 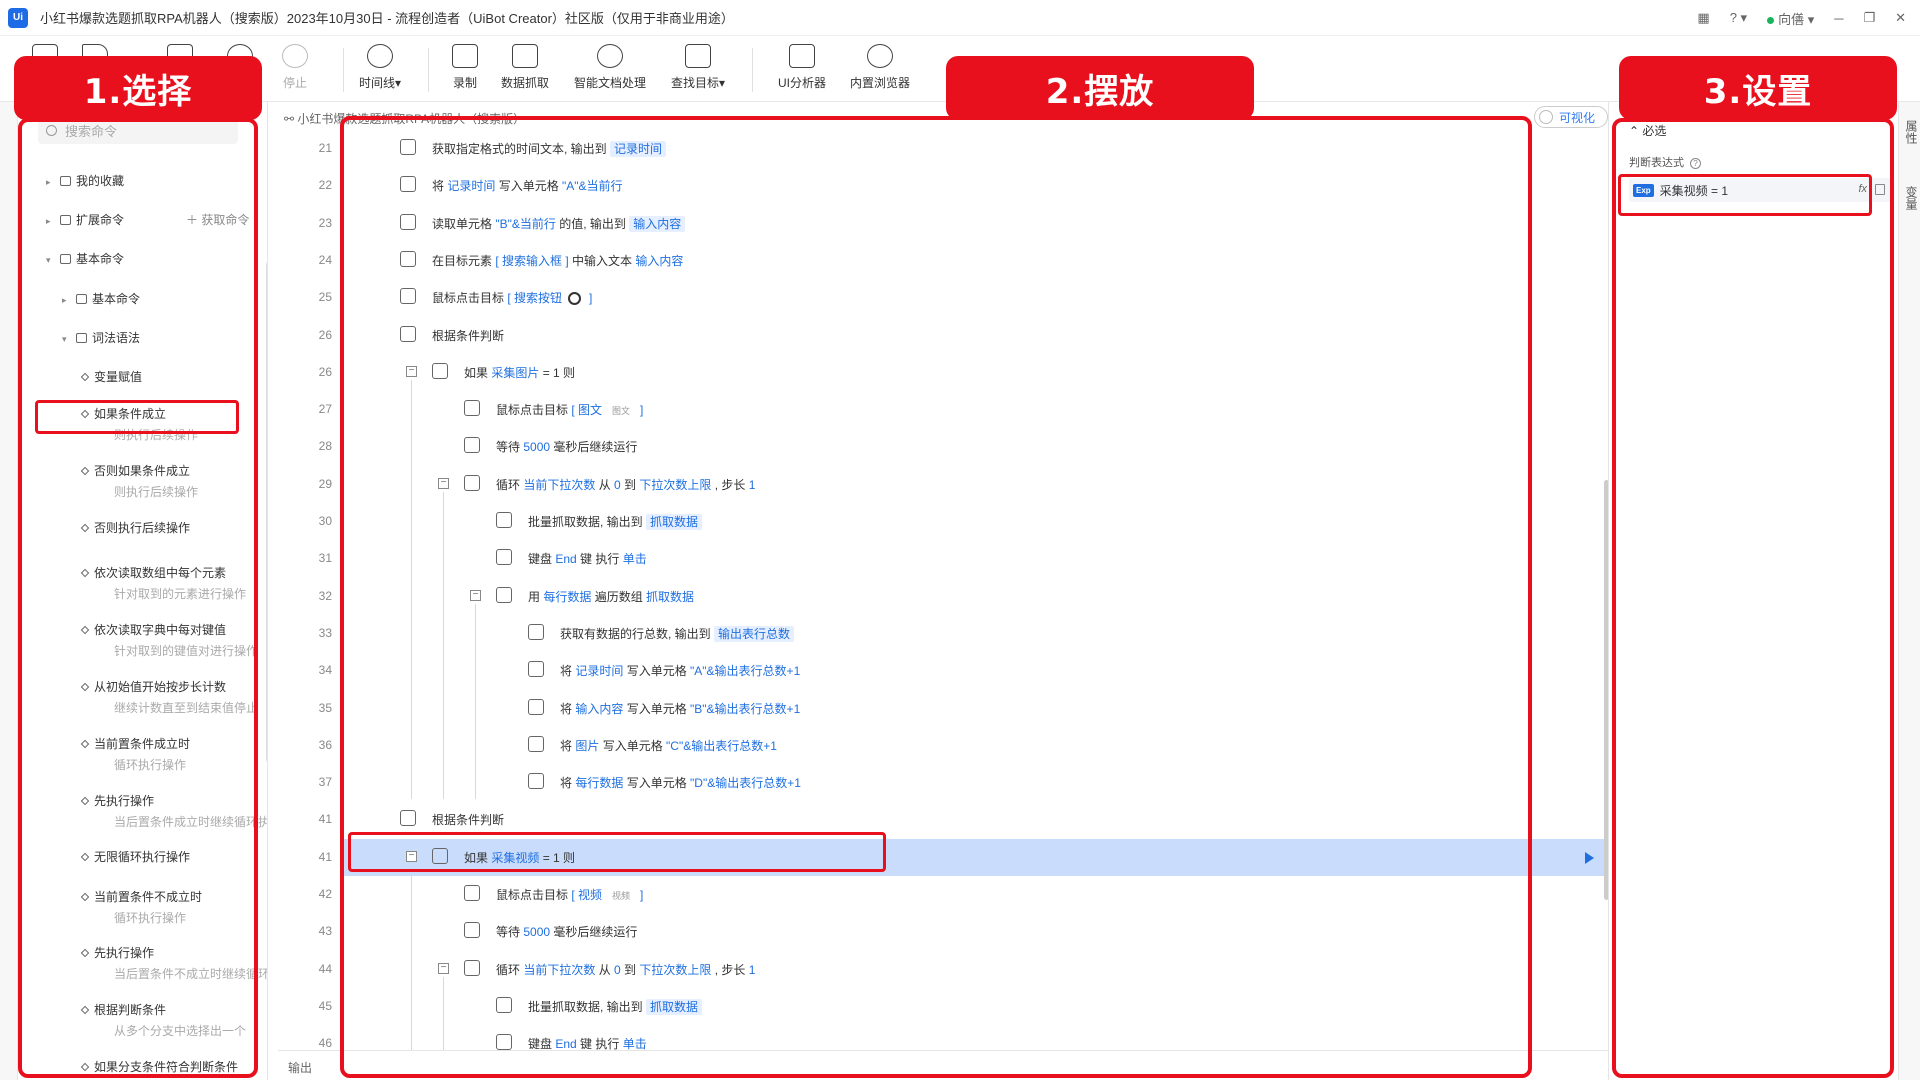 What do you see at coordinates (159, 1066) in the screenshot?
I see `command-item: 如果分支条件符合判断条件` at bounding box center [159, 1066].